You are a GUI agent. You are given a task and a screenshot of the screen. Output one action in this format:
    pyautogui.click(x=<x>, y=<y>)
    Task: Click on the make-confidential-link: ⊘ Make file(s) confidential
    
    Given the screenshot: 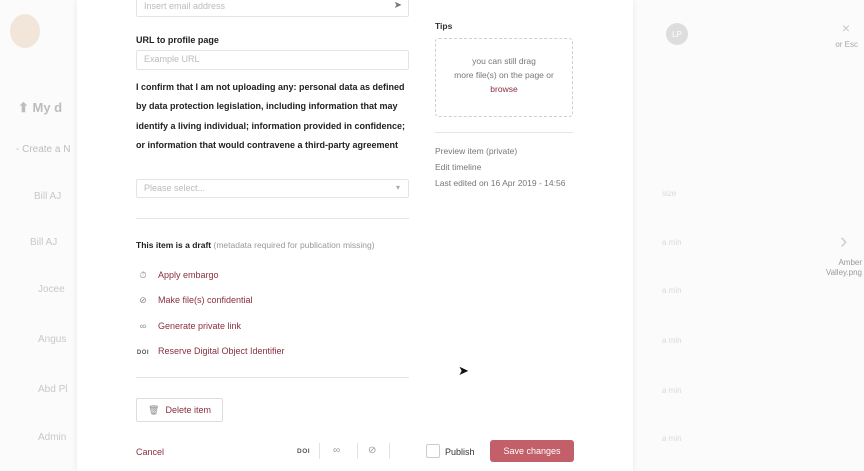 What is the action you would take?
    pyautogui.click(x=194, y=300)
    